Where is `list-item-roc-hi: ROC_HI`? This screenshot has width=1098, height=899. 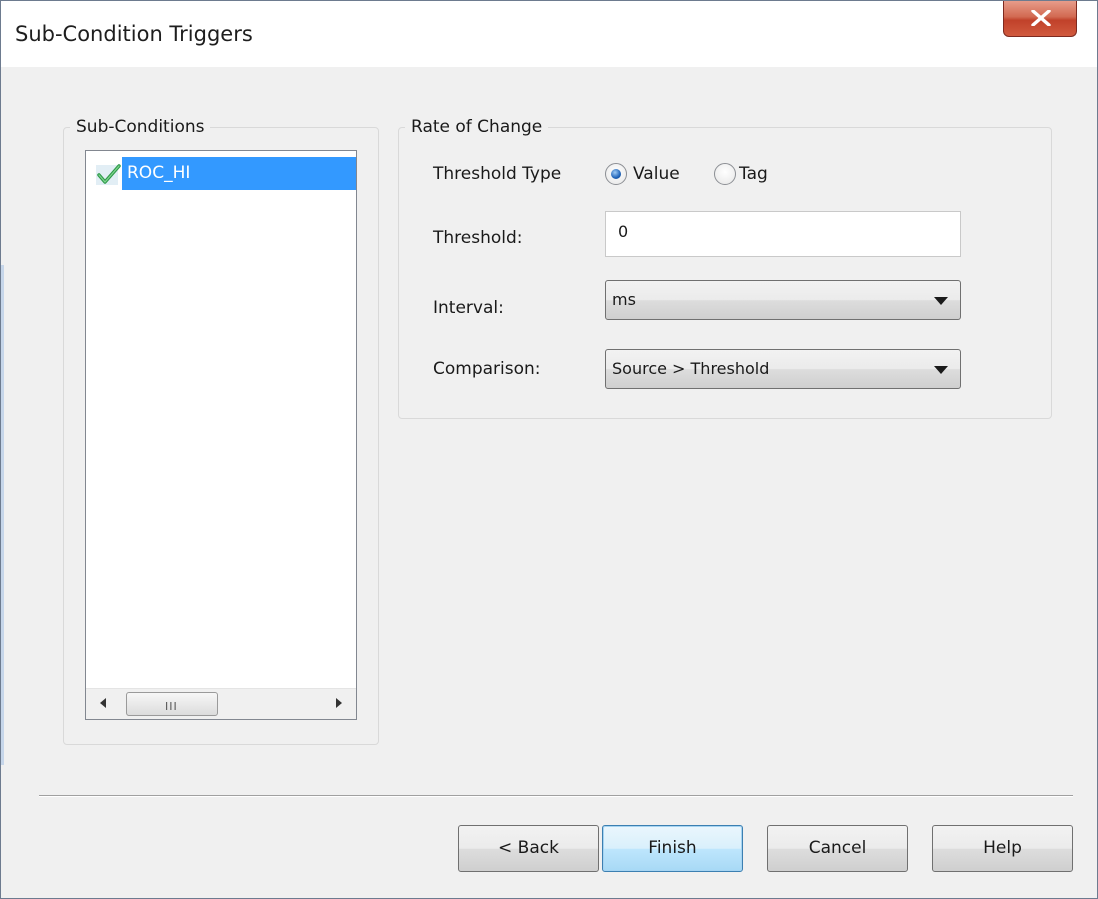
list-item-roc-hi: ROC_HI is located at coordinates (224, 173).